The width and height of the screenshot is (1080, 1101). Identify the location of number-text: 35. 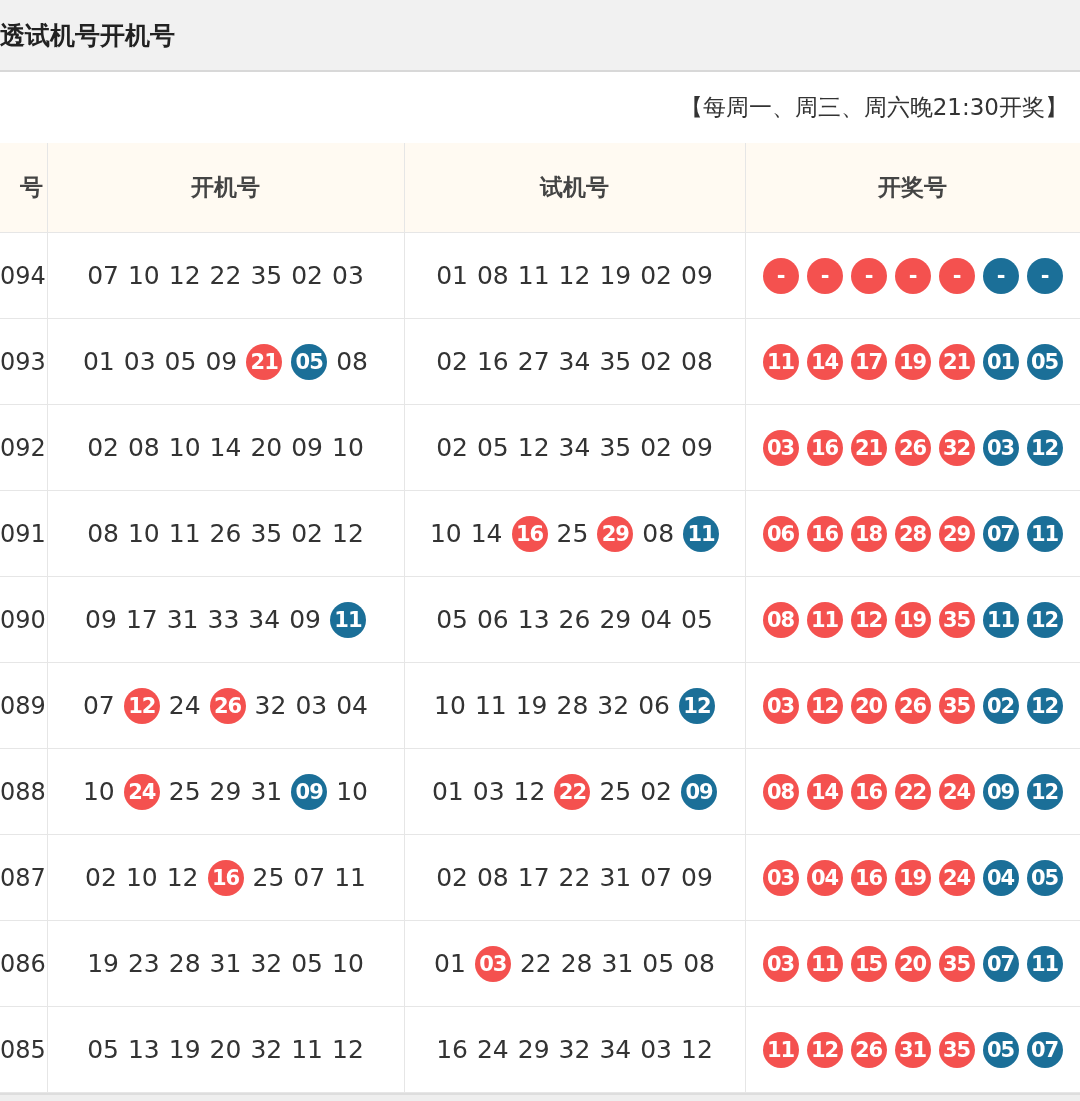
(266, 275).